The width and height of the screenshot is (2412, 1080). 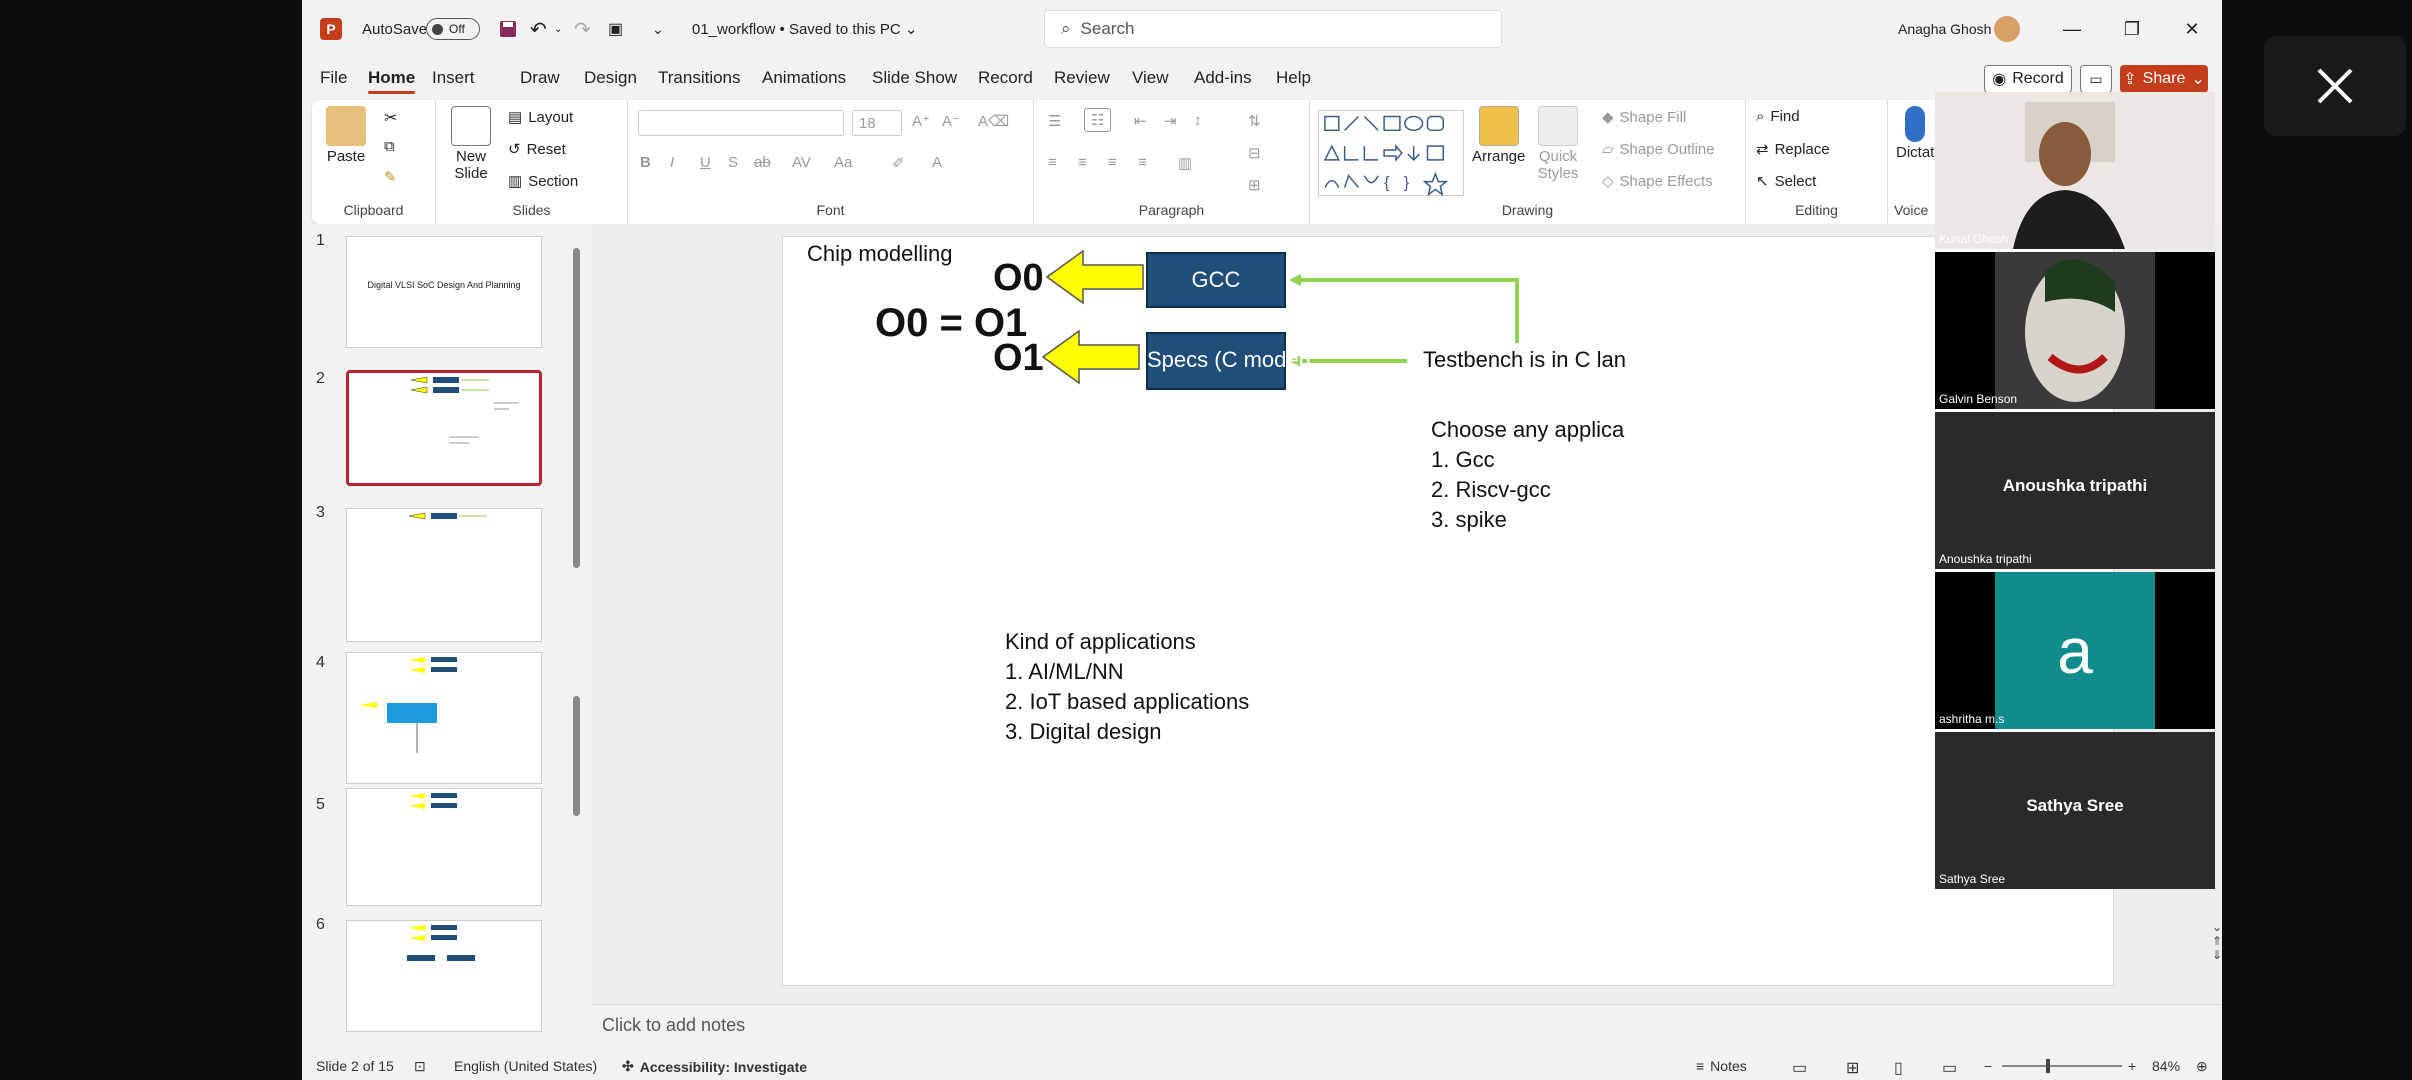 What do you see at coordinates (741, 123) in the screenshot?
I see `font-name-field` at bounding box center [741, 123].